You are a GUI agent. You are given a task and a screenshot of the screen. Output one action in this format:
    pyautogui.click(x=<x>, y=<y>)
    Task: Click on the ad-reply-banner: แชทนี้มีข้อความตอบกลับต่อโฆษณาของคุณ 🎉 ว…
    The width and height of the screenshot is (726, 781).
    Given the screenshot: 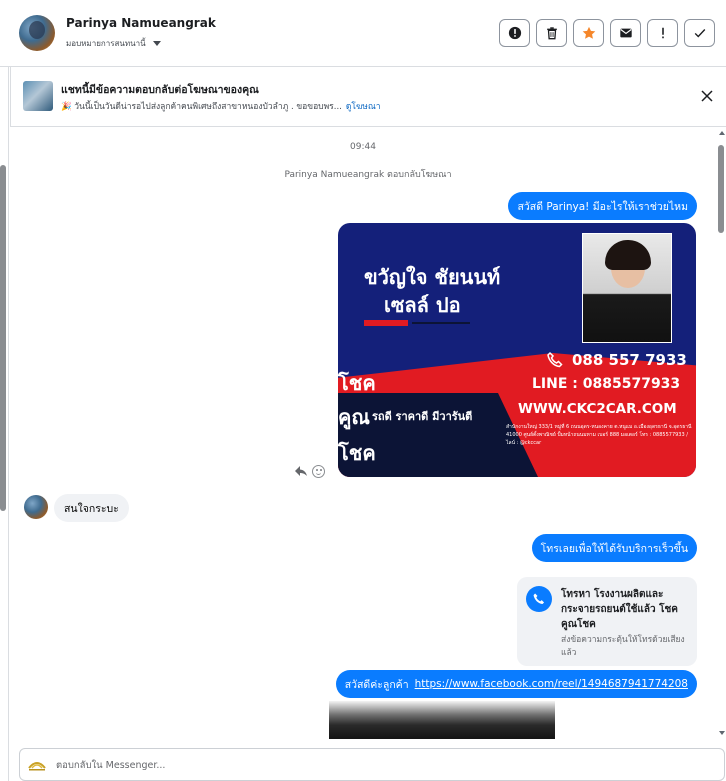 What is the action you would take?
    pyautogui.click(x=368, y=97)
    